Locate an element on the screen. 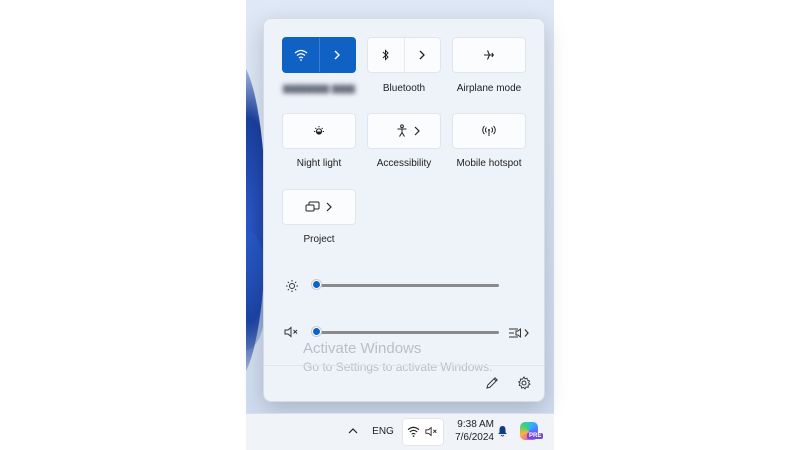 The width and height of the screenshot is (800, 450). volume-slider-thumb is located at coordinates (316, 331).